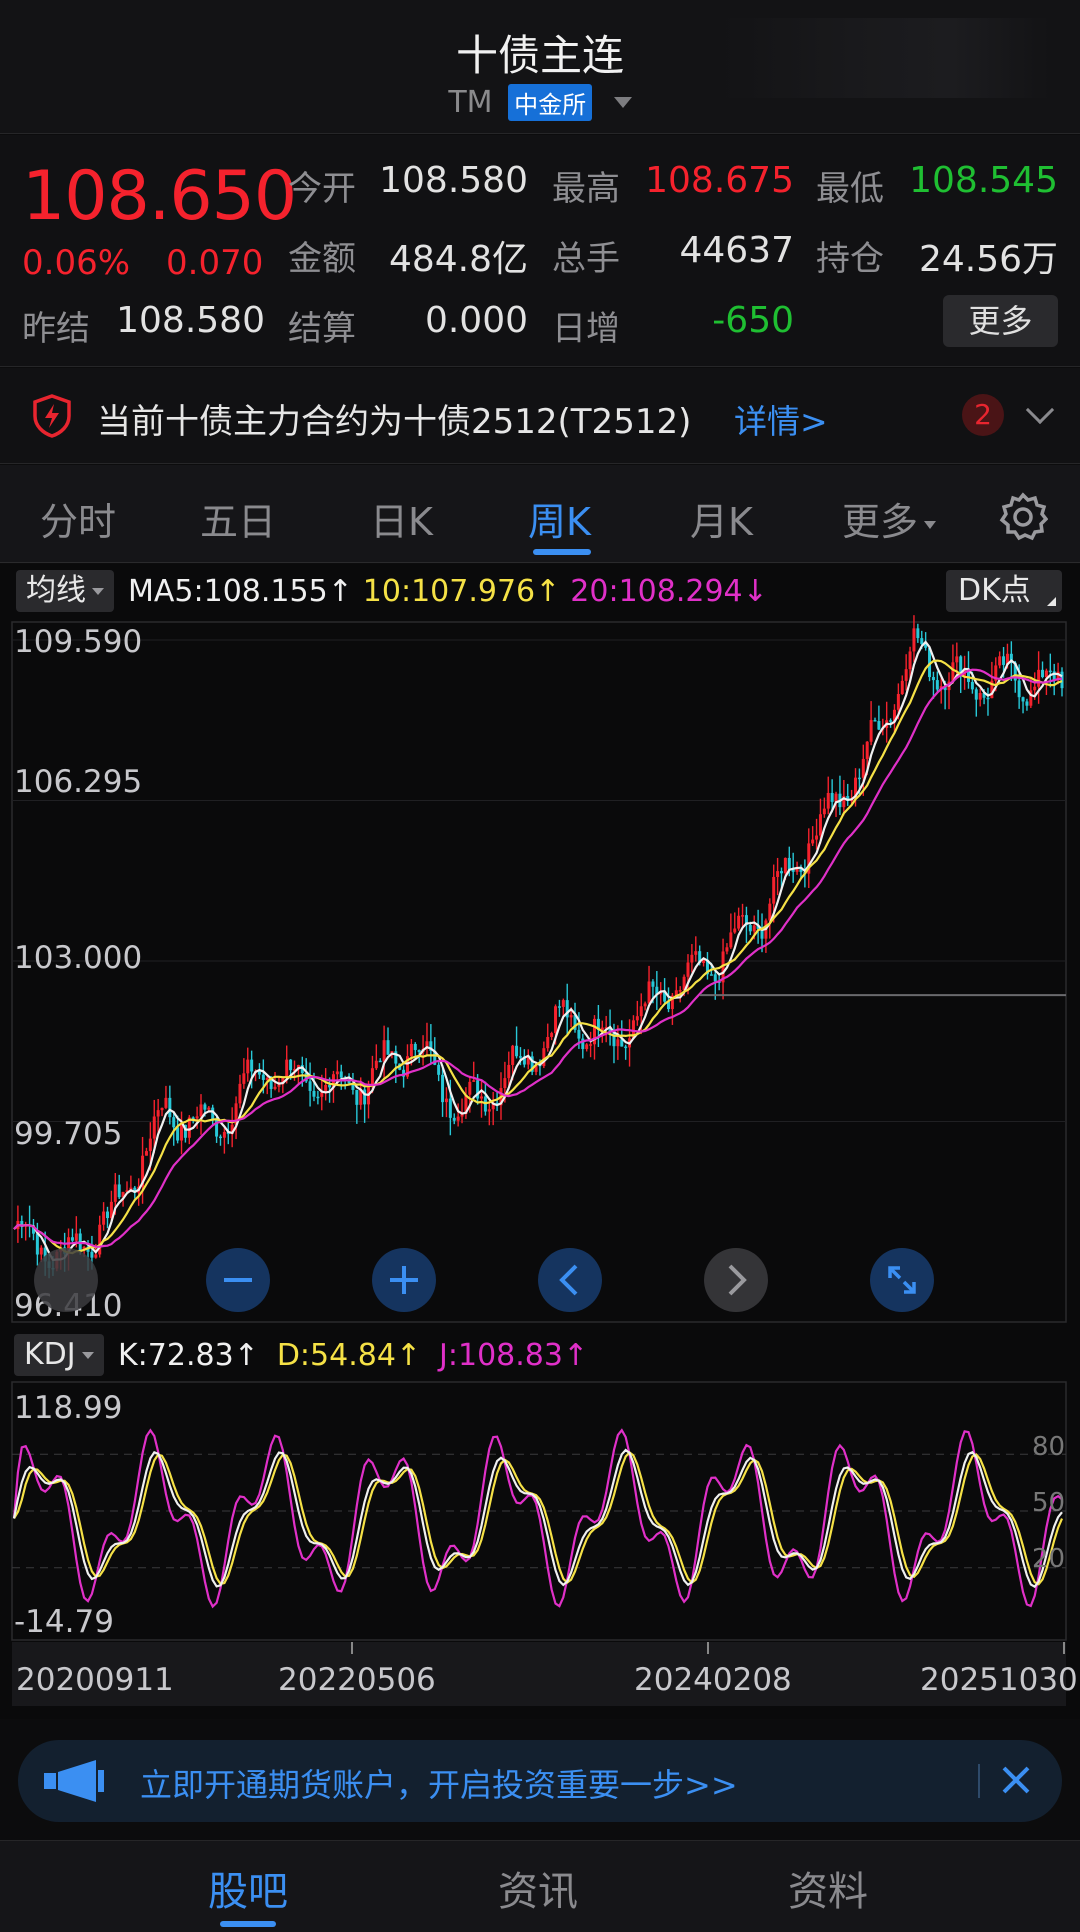  What do you see at coordinates (781, 419) in the screenshot?
I see `details-link: 详情>` at bounding box center [781, 419].